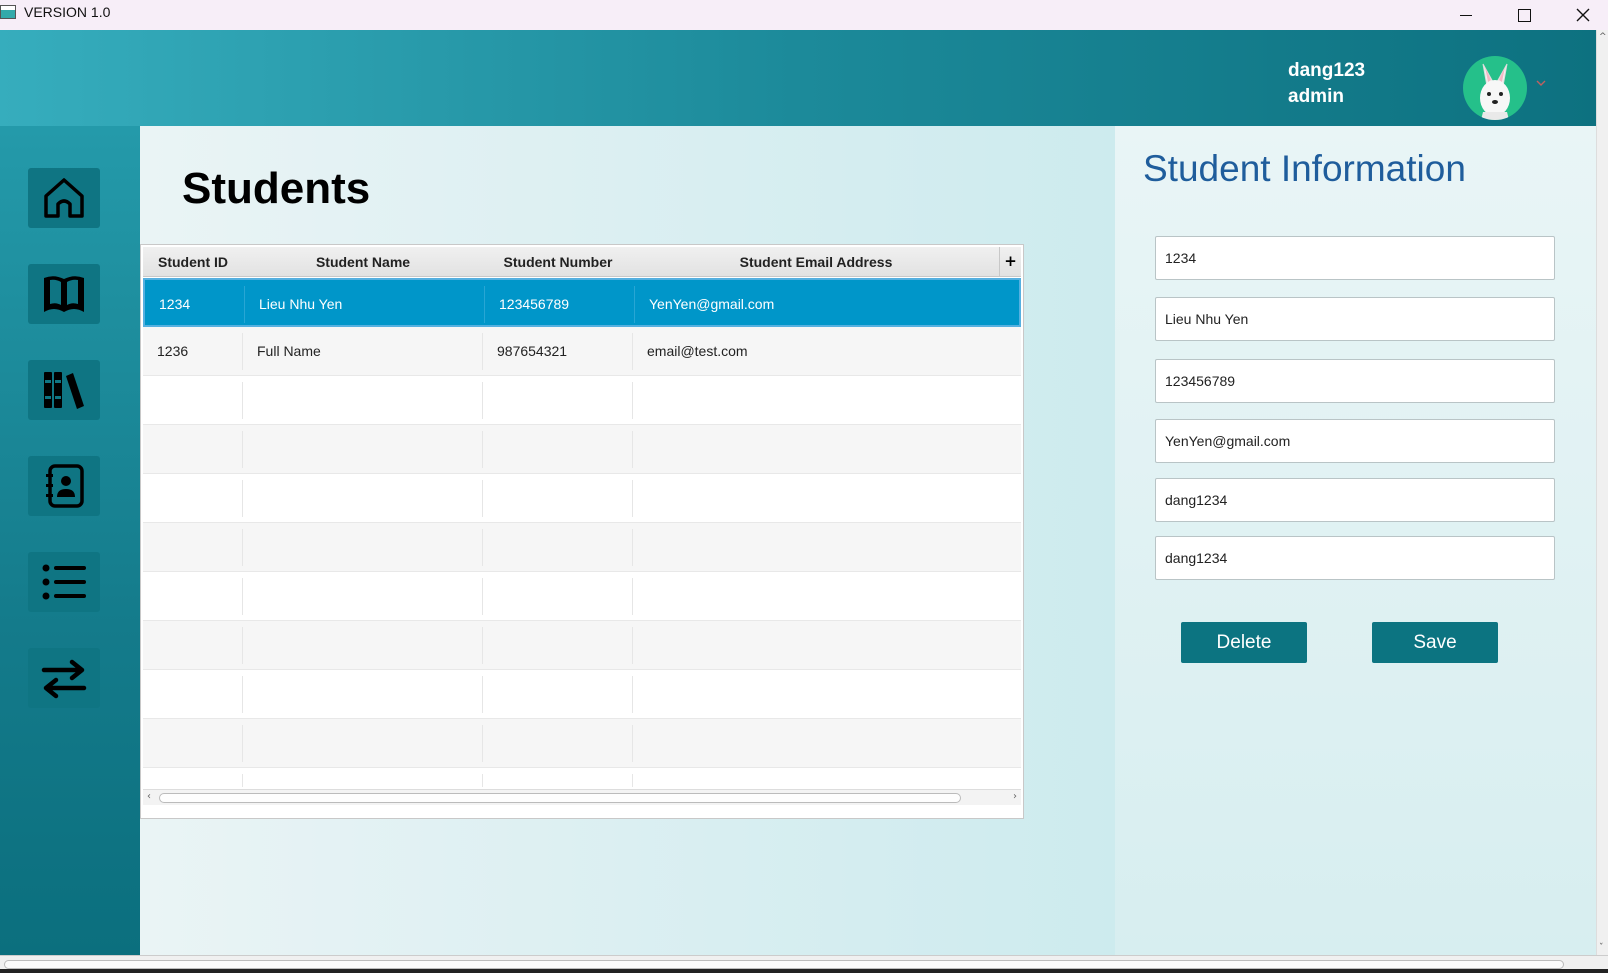 The width and height of the screenshot is (1608, 973). Describe the element at coordinates (67, 12) in the screenshot. I see `window-title: VERSION 1.0` at that location.